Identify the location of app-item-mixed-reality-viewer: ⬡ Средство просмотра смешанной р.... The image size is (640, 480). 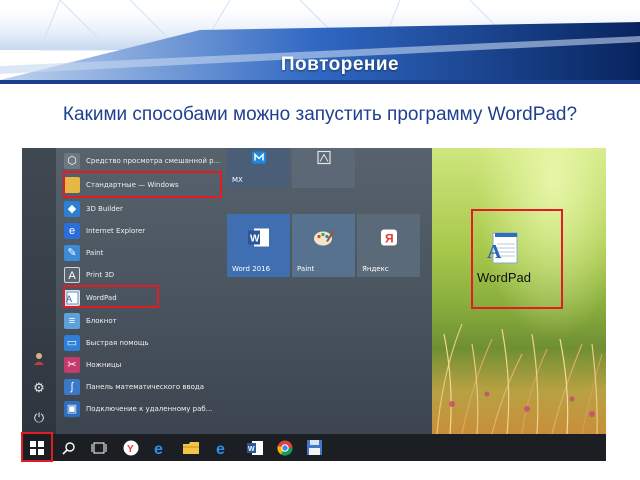
(144, 161).